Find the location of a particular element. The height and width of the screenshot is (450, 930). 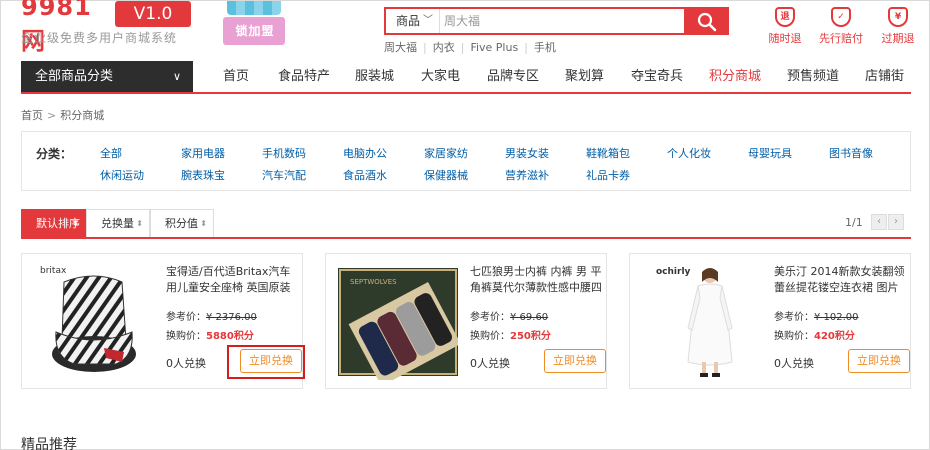

filter-category-link: 营养滋补 is located at coordinates (527, 175).